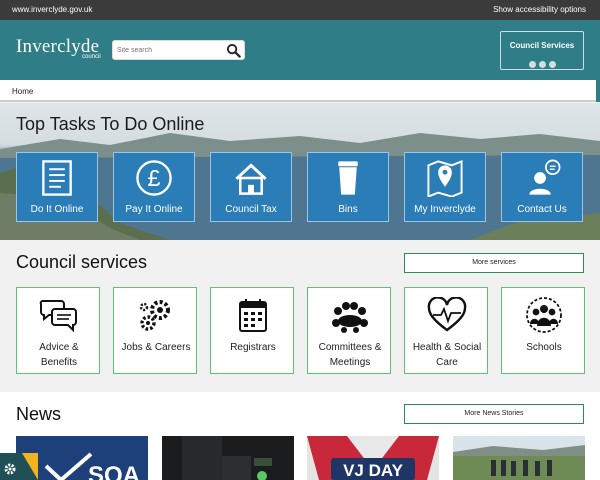 This screenshot has width=600, height=480. I want to click on service-committees-meetings: Committees & Meetings, so click(349, 330).